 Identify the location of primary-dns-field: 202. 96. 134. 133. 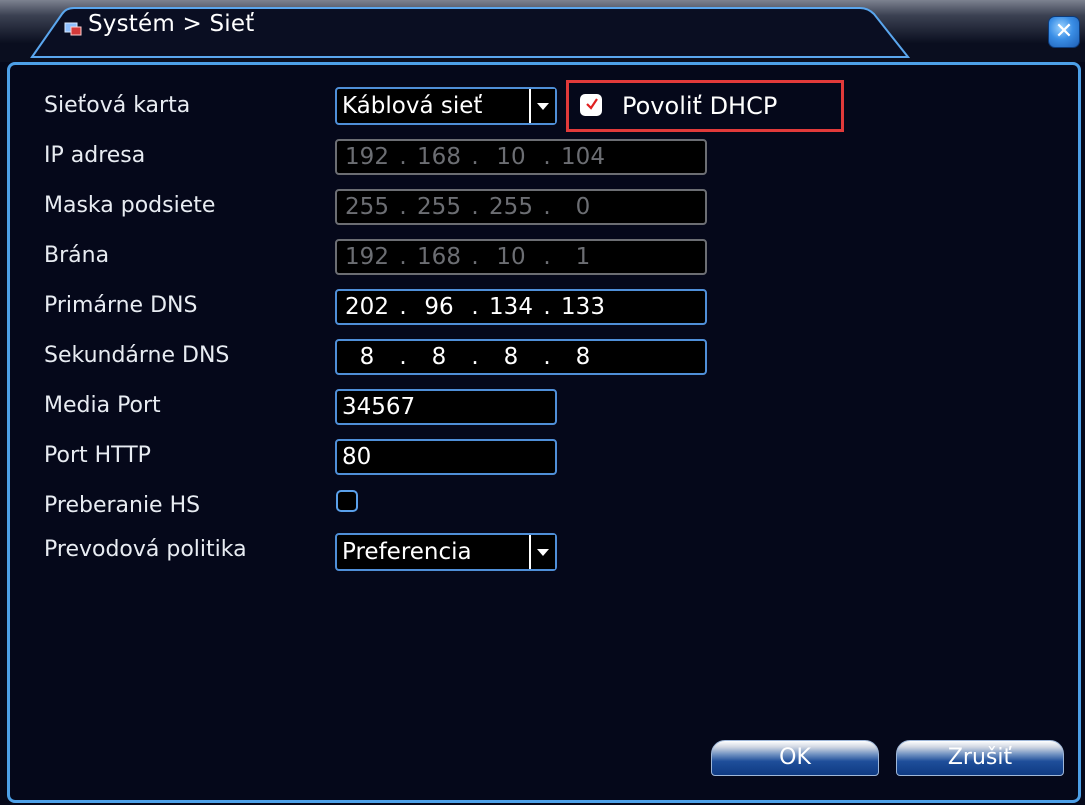
(521, 307).